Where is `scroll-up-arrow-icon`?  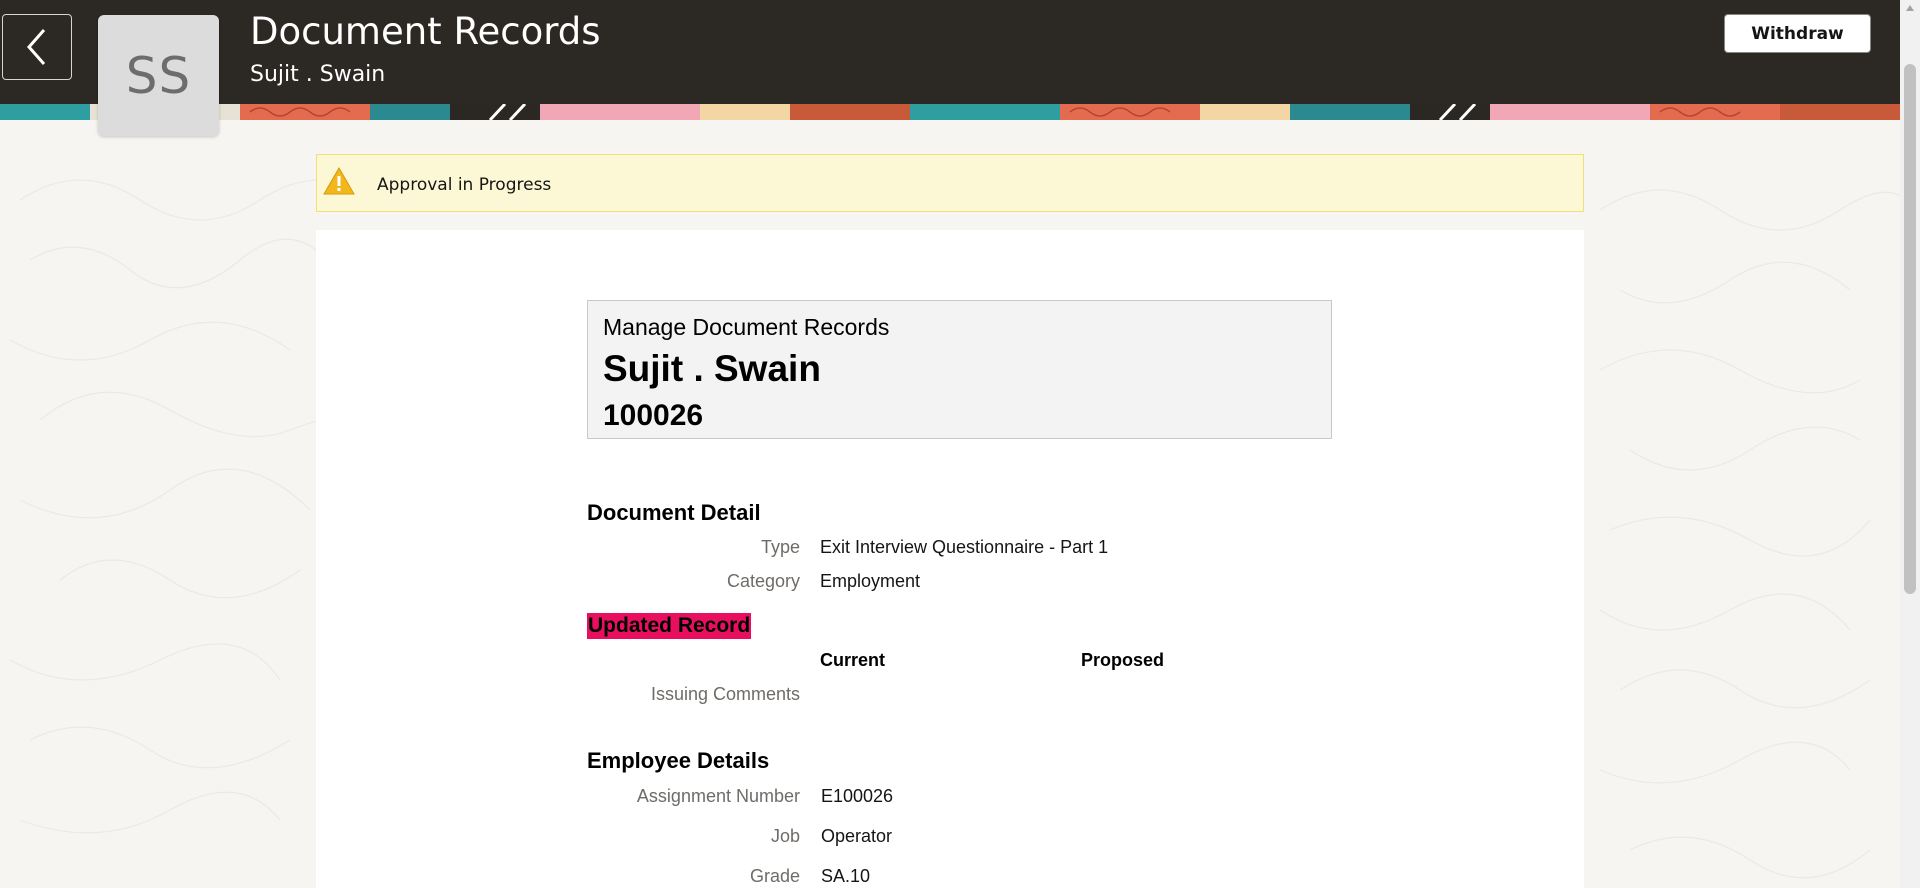 scroll-up-arrow-icon is located at coordinates (1910, 8).